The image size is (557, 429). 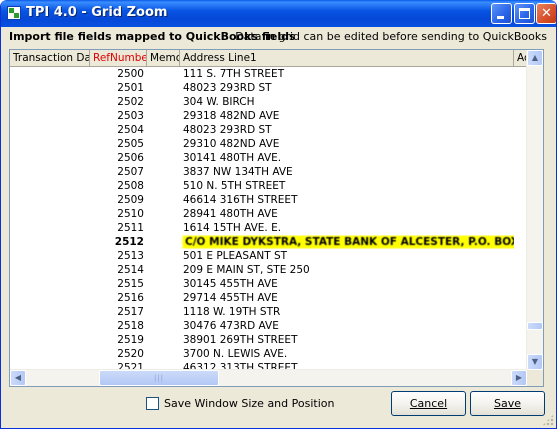 I want to click on table-row: 2510 28941 480TH AVE, so click(x=269, y=214).